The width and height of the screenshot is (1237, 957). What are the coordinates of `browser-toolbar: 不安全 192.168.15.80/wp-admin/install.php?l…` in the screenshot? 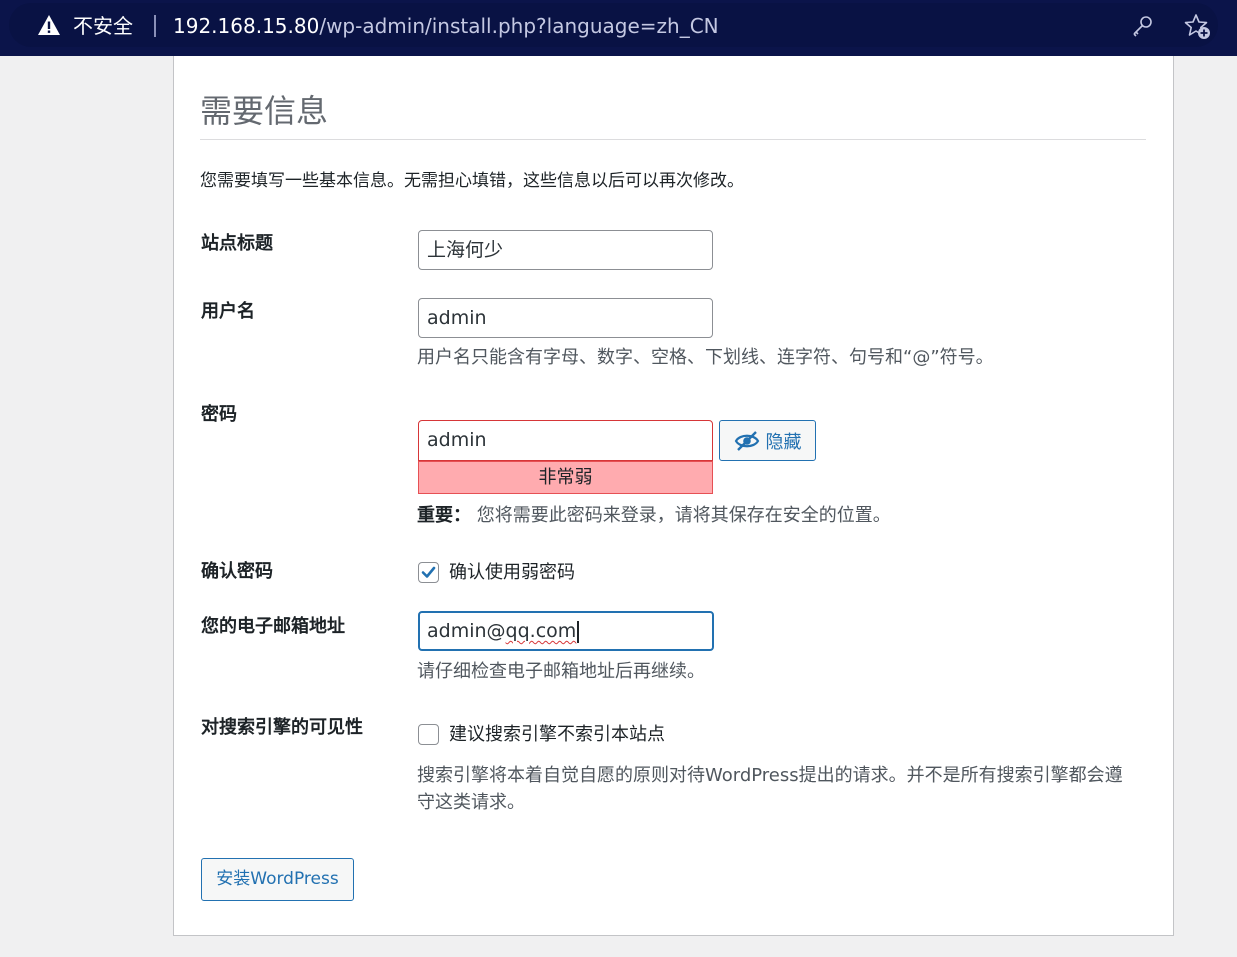 It's located at (618, 28).